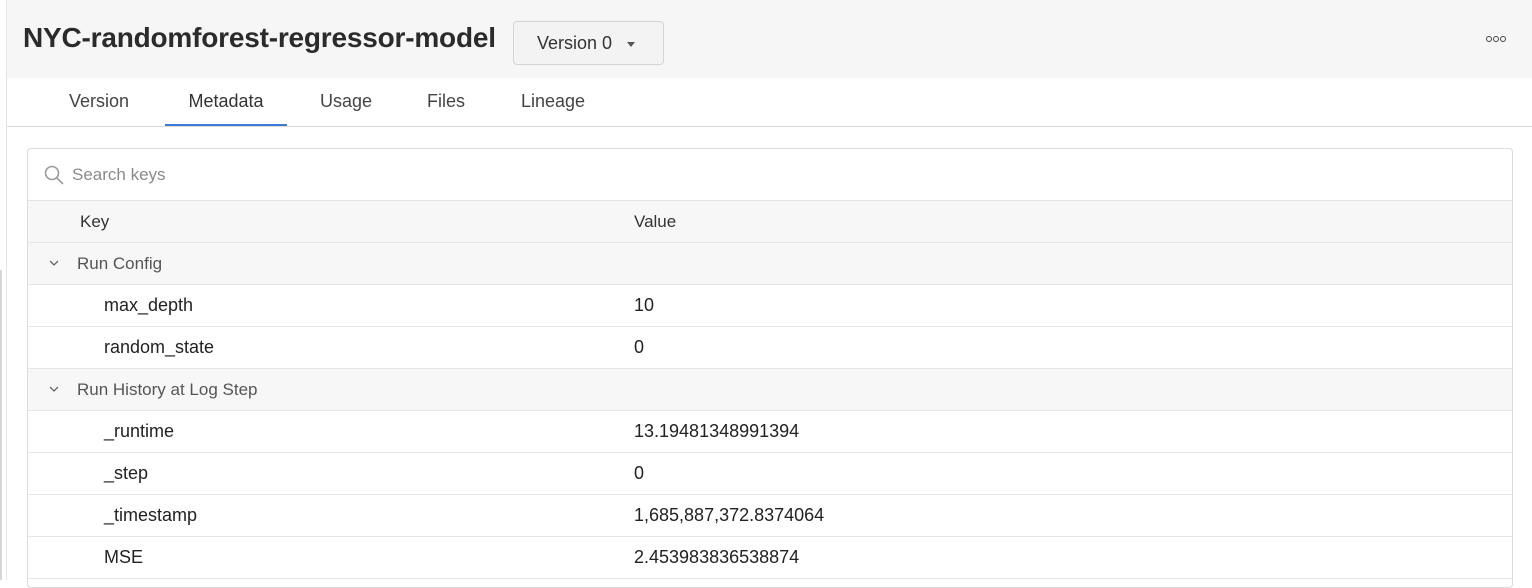 This screenshot has height=588, width=1532. Describe the element at coordinates (770, 306) in the screenshot. I see `table-row: max_depth 10` at that location.